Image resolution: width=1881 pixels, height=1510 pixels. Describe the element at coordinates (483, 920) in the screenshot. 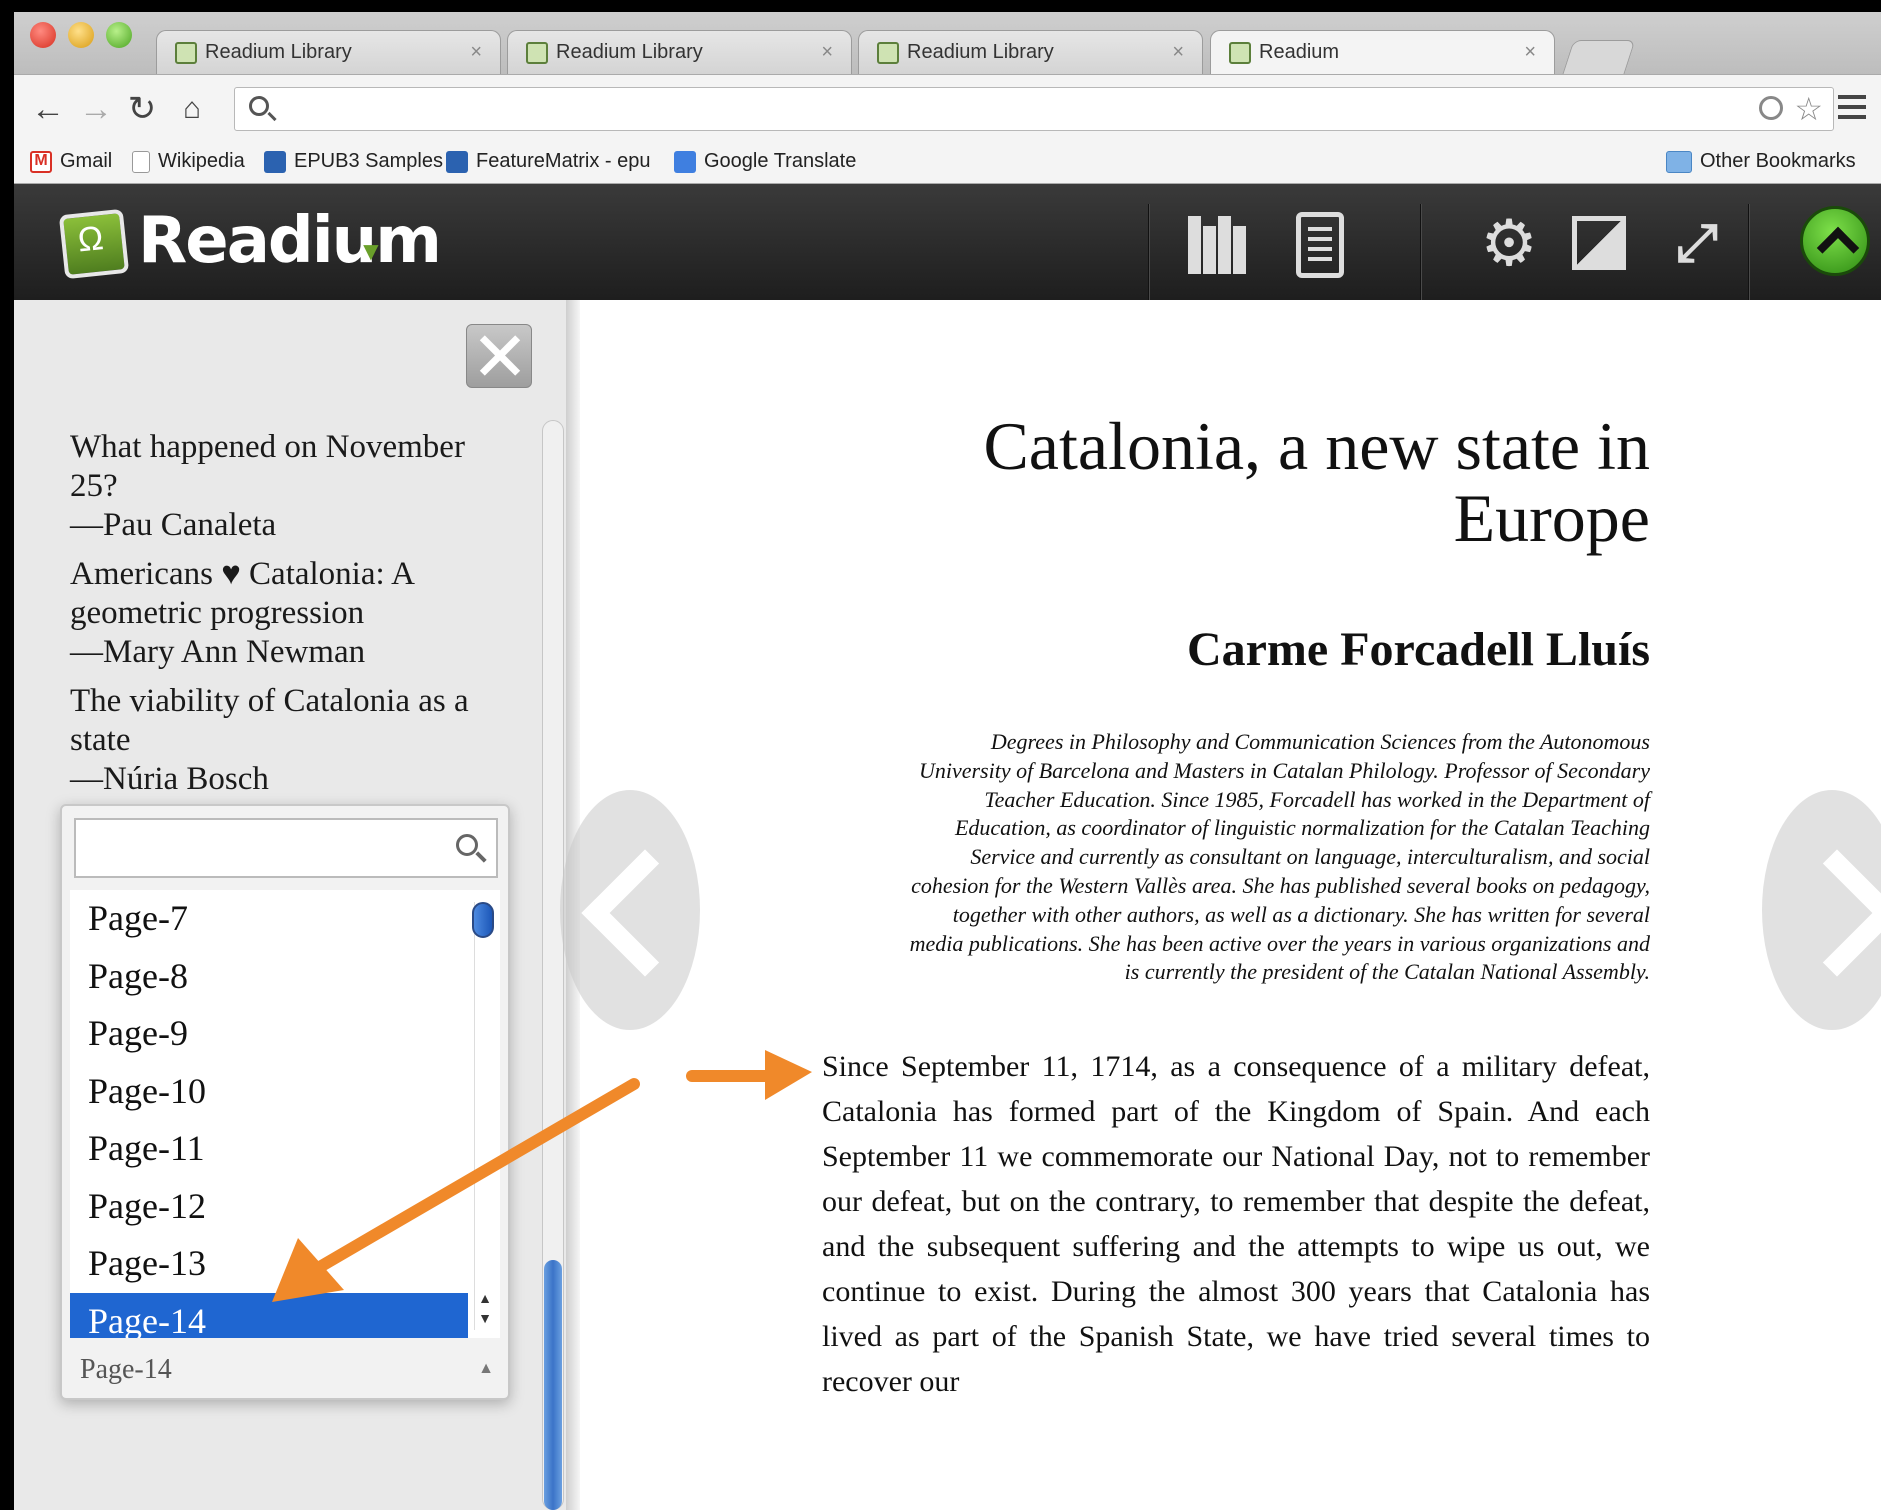

I see `page-list-scrollbar-thumb` at that location.